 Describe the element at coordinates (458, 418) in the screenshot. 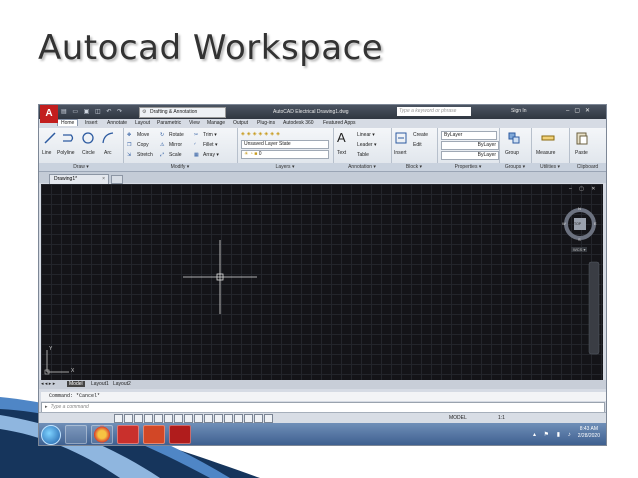

I see `model-space-button: MODEL` at that location.